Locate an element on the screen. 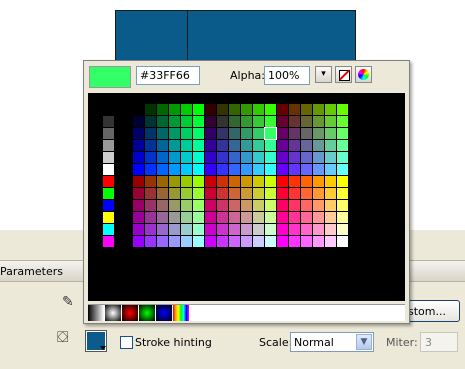 Image resolution: width=465 pixels, height=369 pixels. stroke-hinting-checkbox is located at coordinates (126, 342).